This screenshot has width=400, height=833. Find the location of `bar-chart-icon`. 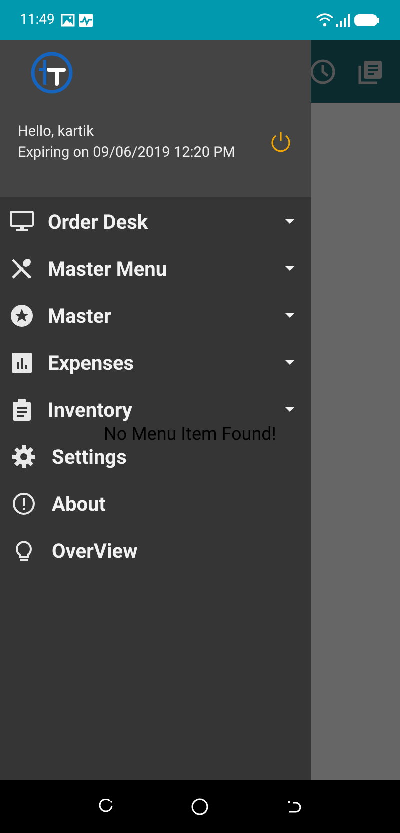

bar-chart-icon is located at coordinates (22, 362).